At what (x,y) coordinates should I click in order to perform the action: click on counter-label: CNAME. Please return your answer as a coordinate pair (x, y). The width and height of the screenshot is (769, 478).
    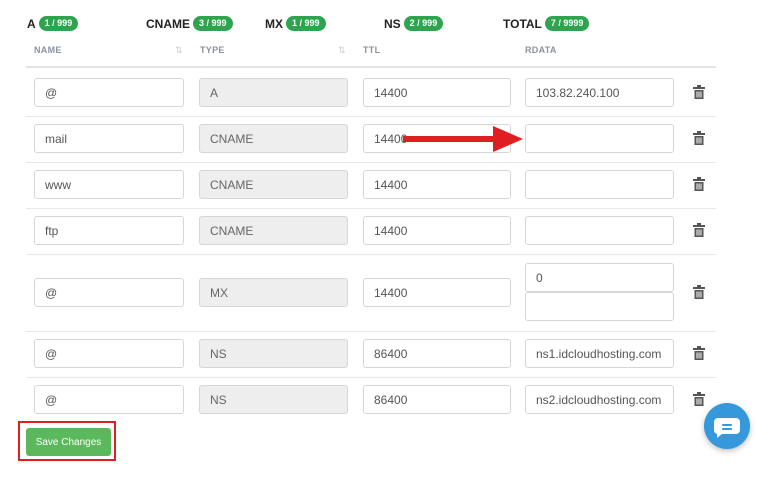
    Looking at the image, I should click on (168, 23).